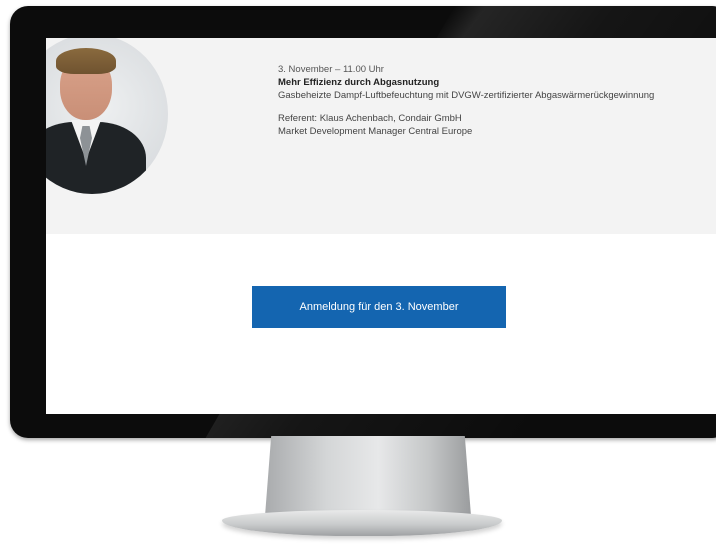  Describe the element at coordinates (331, 69) in the screenshot. I see `event-date-time: 3. November – 11.00 Uhr` at that location.